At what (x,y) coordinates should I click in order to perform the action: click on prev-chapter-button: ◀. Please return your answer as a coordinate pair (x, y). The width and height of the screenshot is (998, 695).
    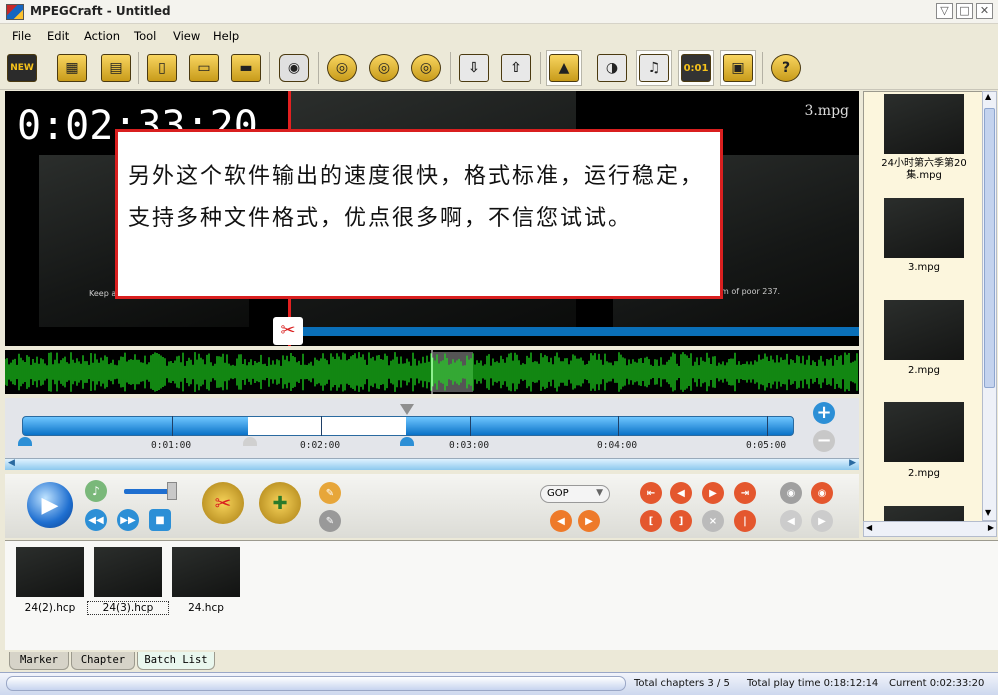
    Looking at the image, I should click on (791, 521).